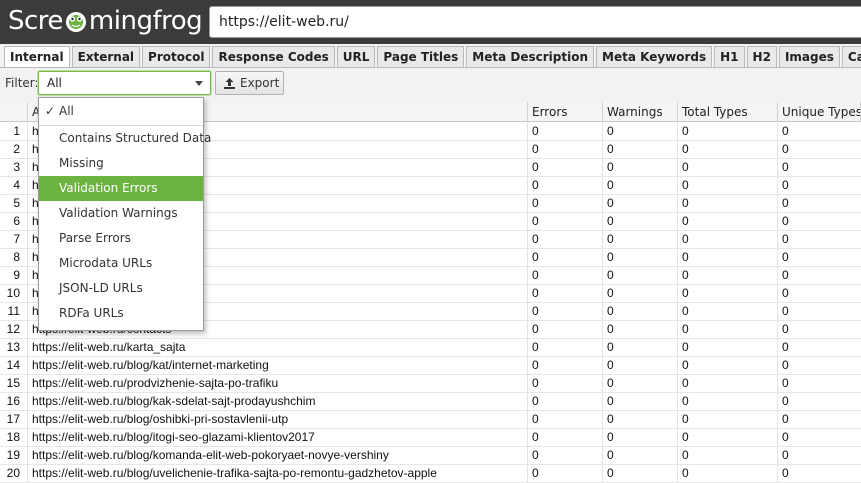 The image size is (861, 483). Describe the element at coordinates (851, 56) in the screenshot. I see `tab-canonicals: Canonicals` at that location.